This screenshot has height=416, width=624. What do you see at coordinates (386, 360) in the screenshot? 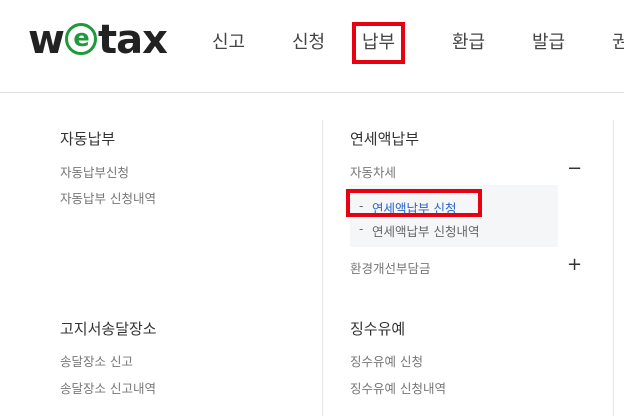
I see `link-deferral-apply: 징수유예 신청` at bounding box center [386, 360].